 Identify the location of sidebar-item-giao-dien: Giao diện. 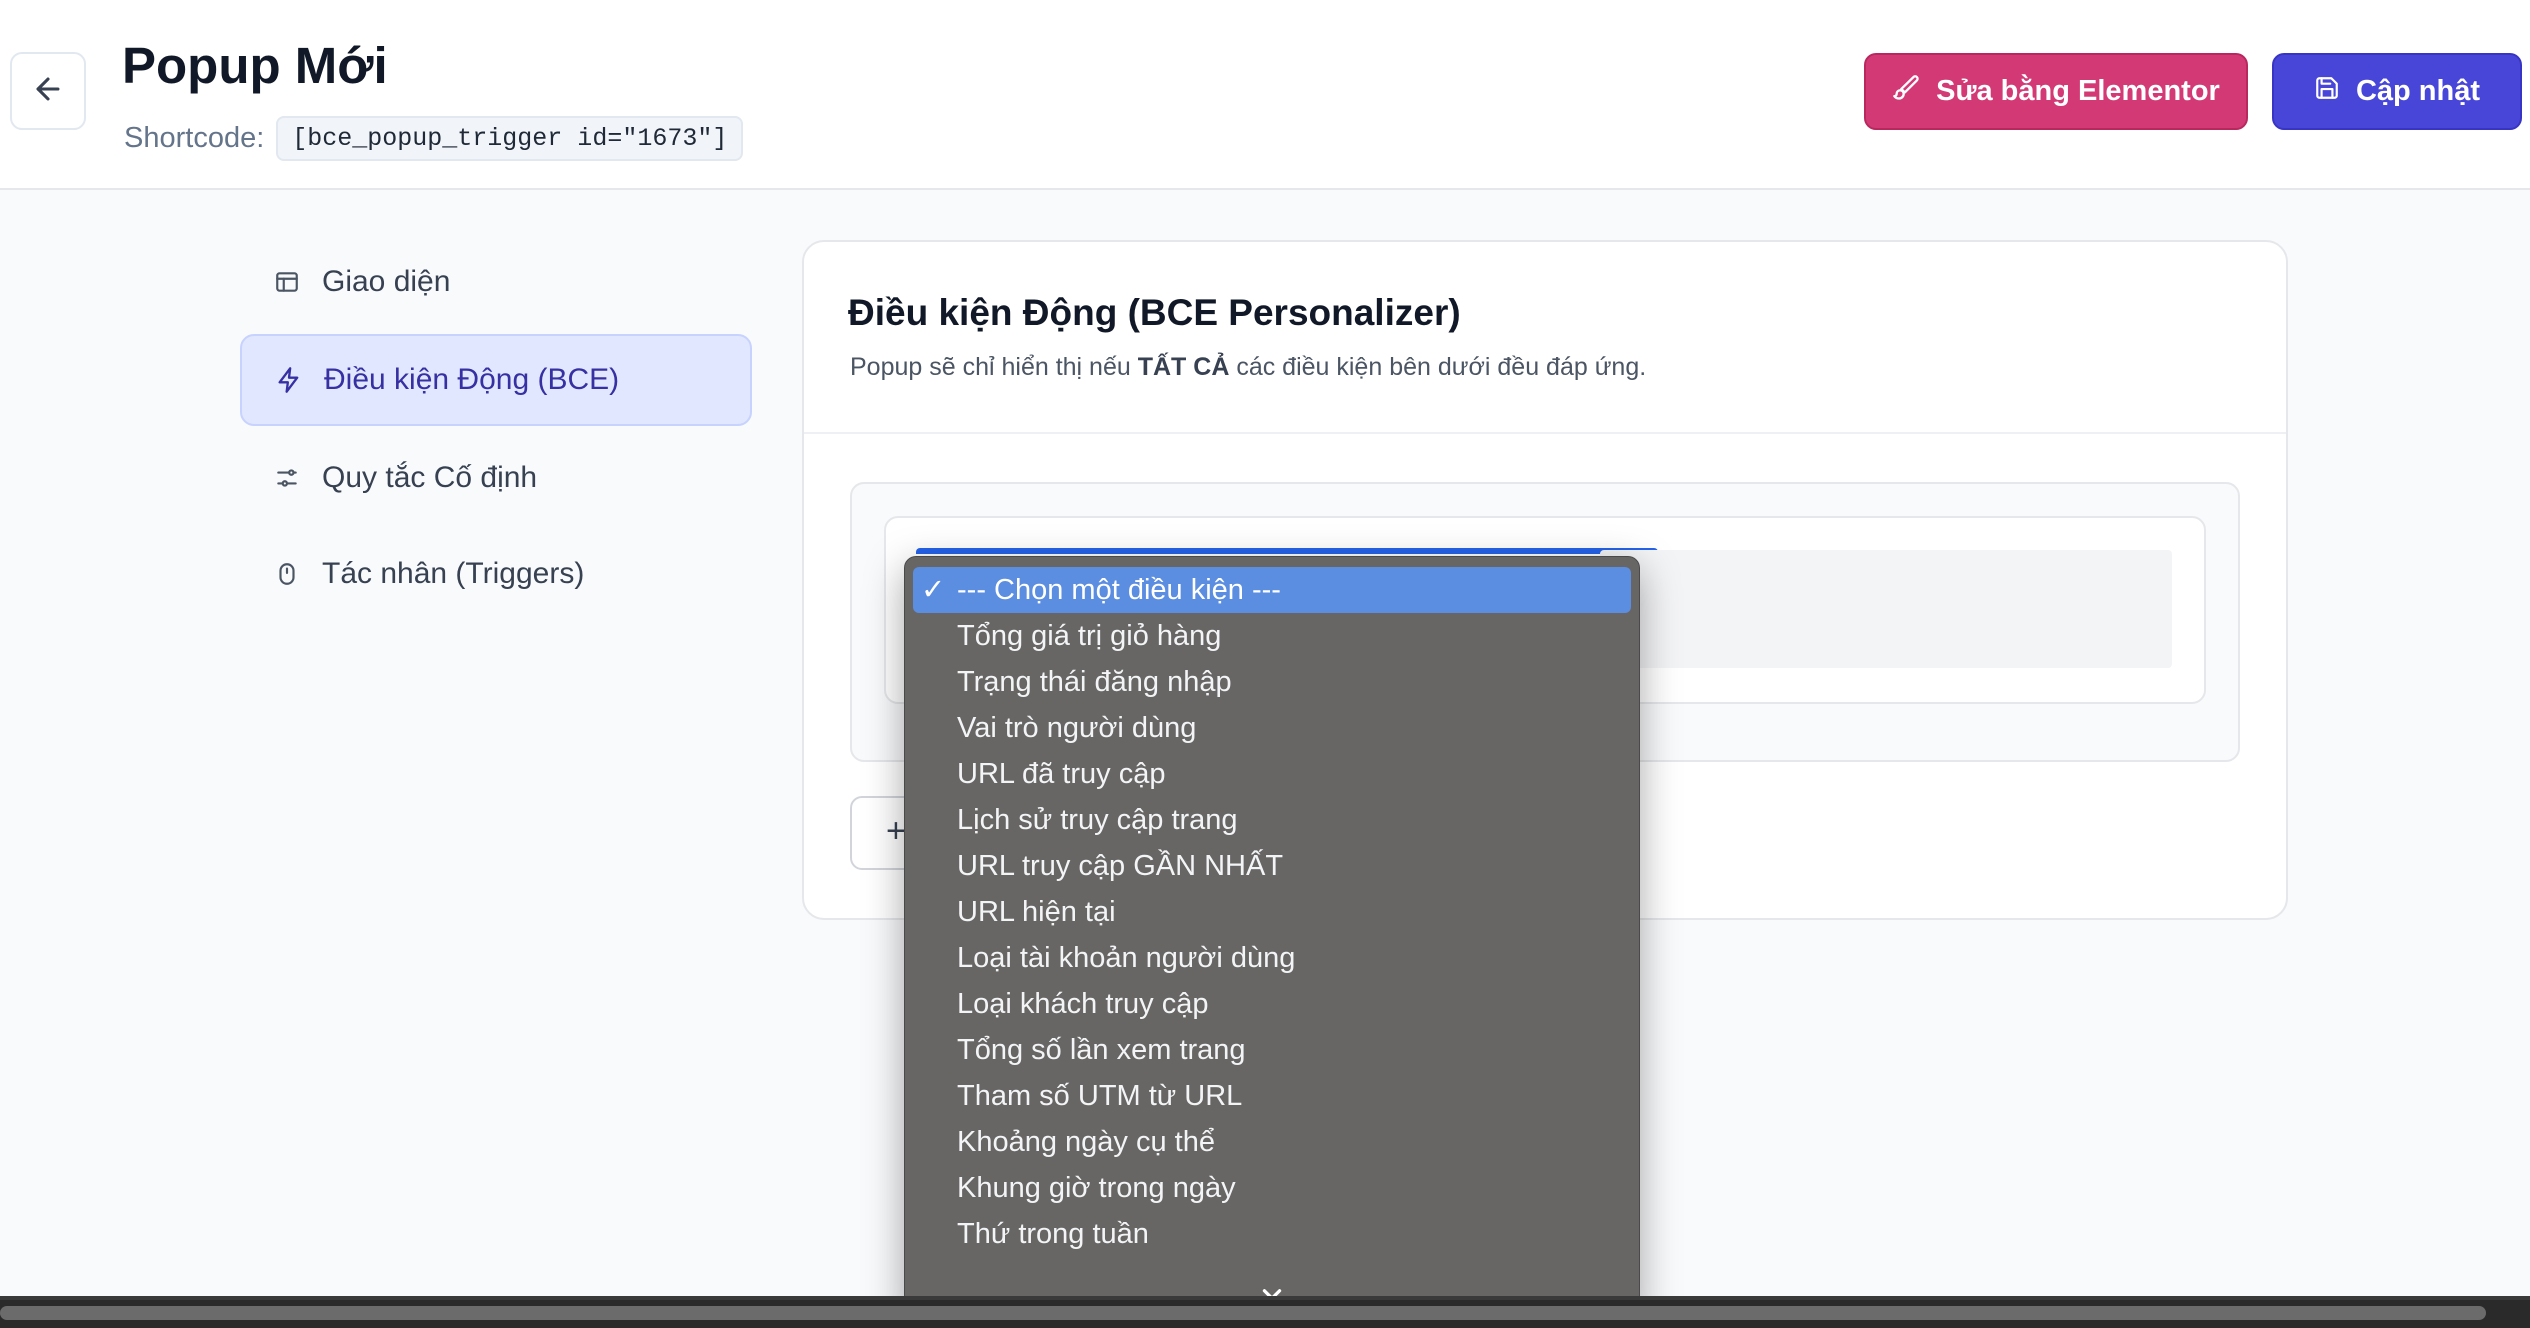
(496, 282).